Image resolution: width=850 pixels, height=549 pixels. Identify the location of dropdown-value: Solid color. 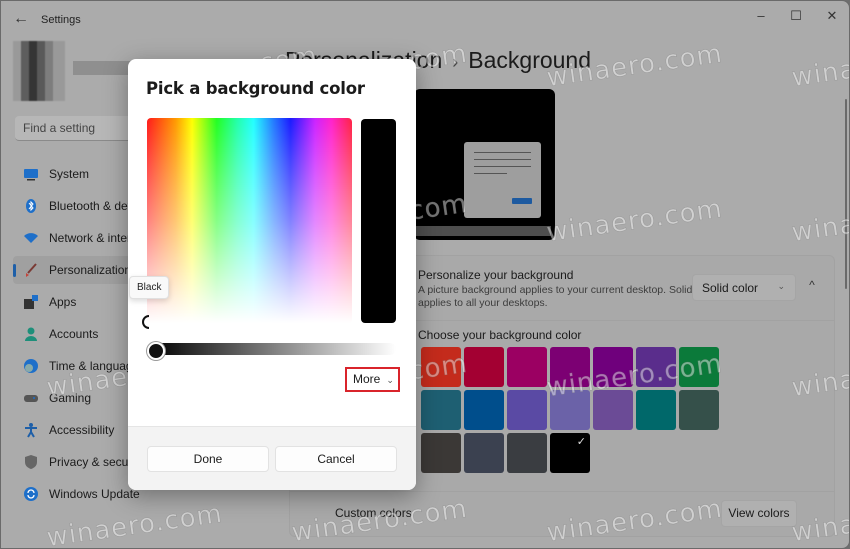
(730, 288).